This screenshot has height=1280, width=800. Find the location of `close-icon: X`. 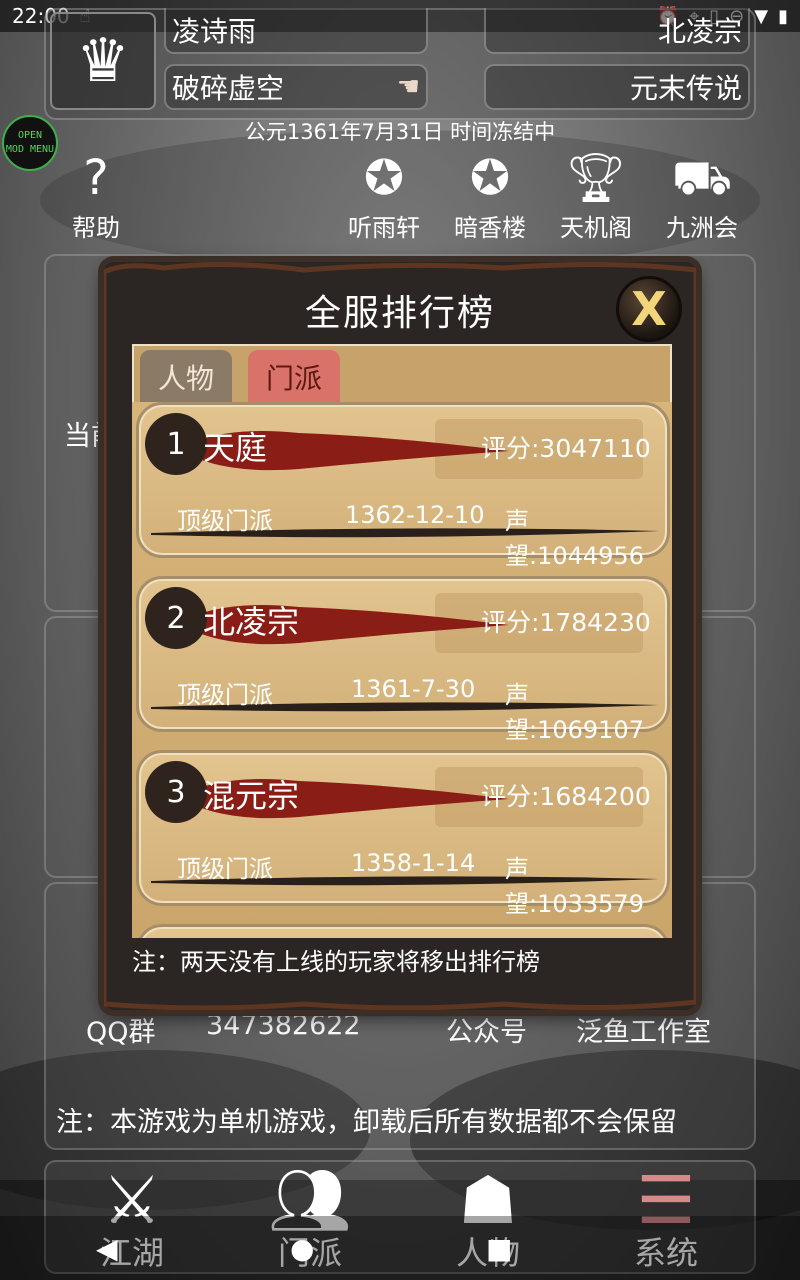

close-icon: X is located at coordinates (649, 309).